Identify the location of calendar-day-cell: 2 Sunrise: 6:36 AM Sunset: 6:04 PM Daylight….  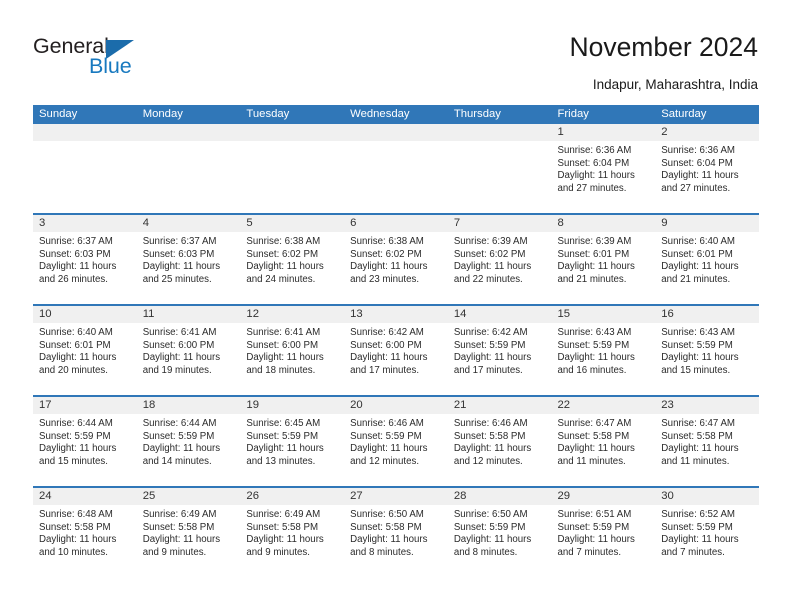
(707, 169).